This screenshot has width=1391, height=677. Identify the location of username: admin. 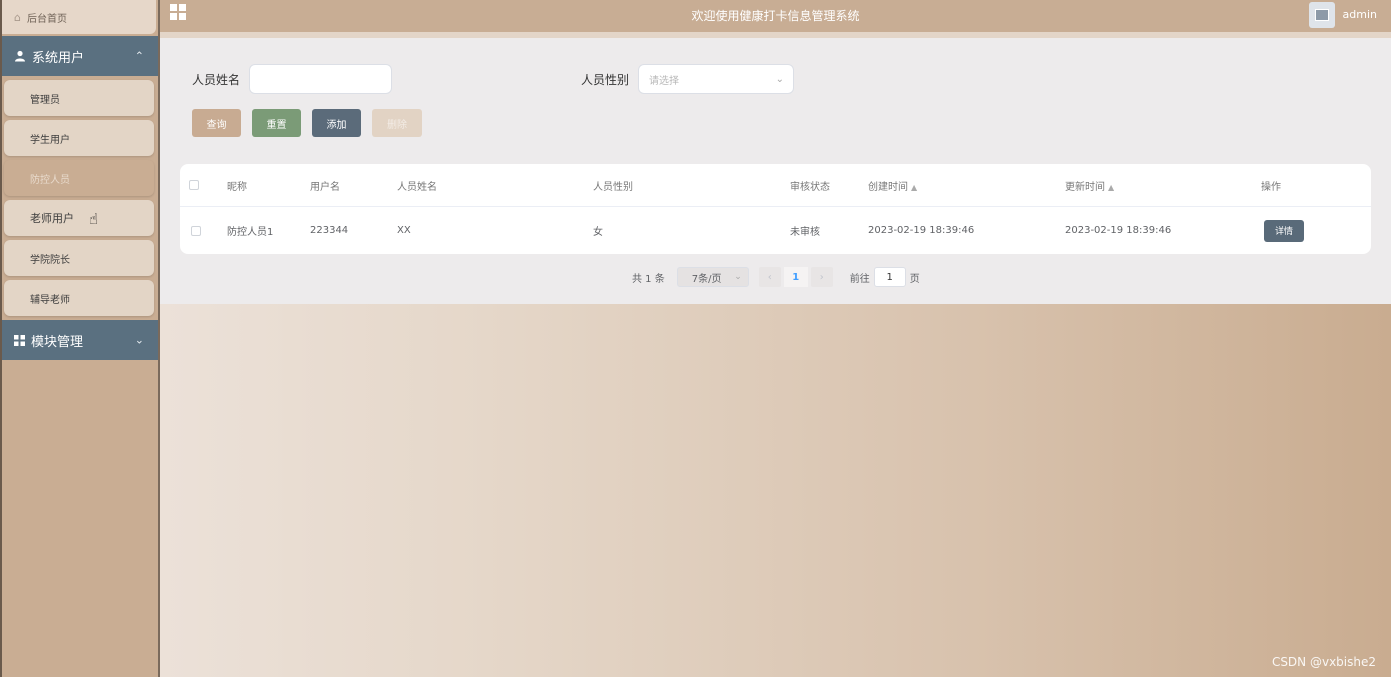
(1360, 14).